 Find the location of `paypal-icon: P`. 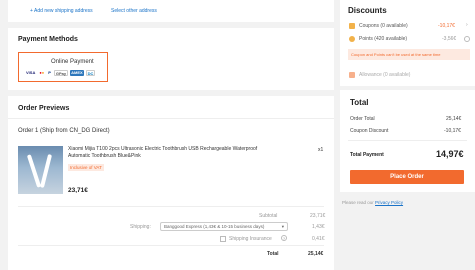

paypal-icon: P is located at coordinates (49, 72).